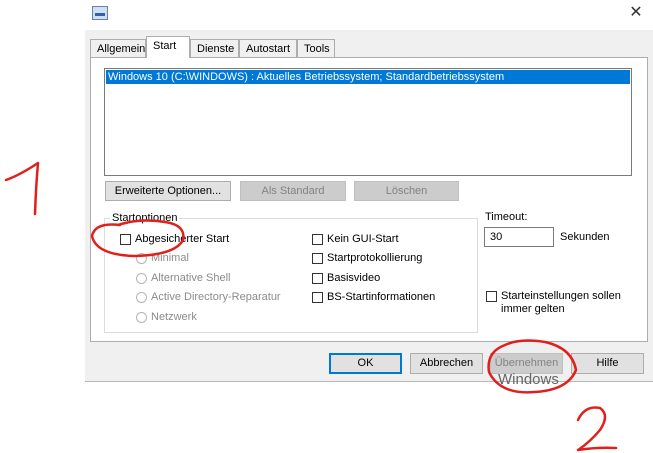 The image size is (653, 453). I want to click on annotation-number-two, so click(597, 429).